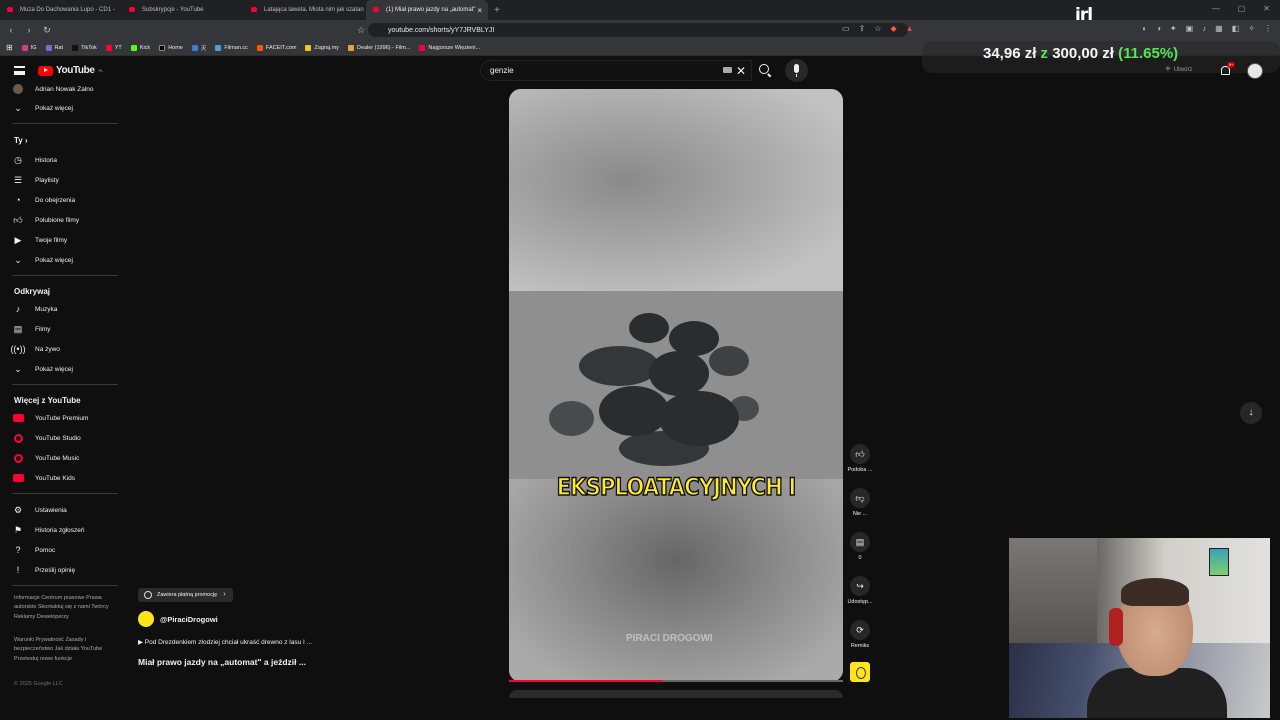 This screenshot has width=1280, height=720. What do you see at coordinates (39, 510) in the screenshot?
I see `sidebar-item-settings: ⚙ Ustawienia` at bounding box center [39, 510].